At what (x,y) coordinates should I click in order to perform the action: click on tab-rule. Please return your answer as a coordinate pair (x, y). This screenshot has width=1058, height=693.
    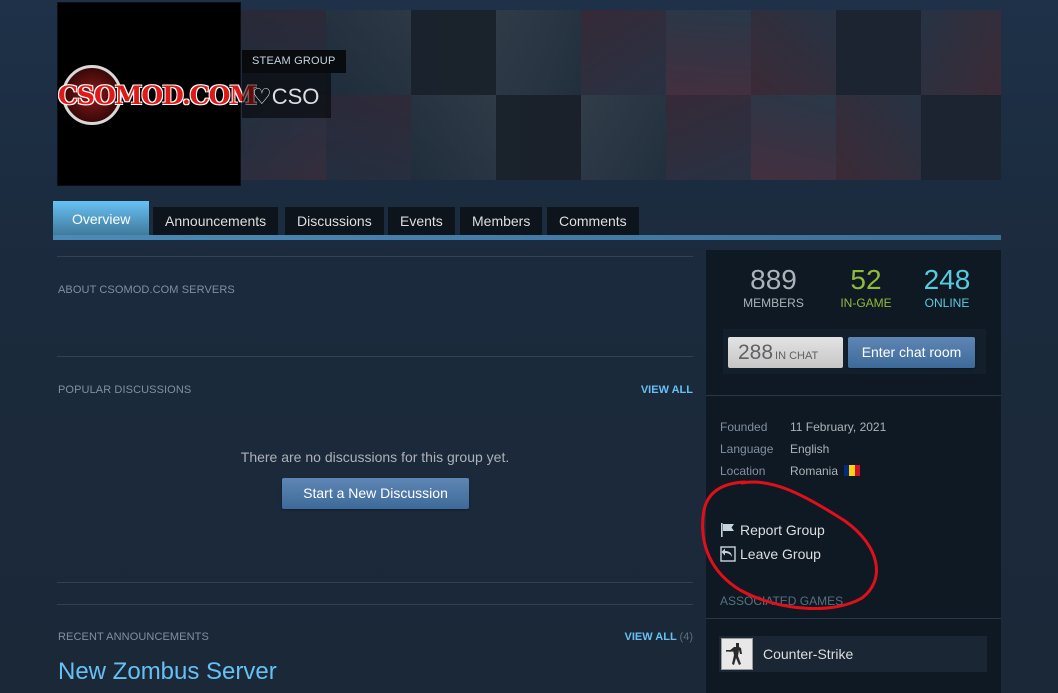
    Looking at the image, I should click on (527, 237).